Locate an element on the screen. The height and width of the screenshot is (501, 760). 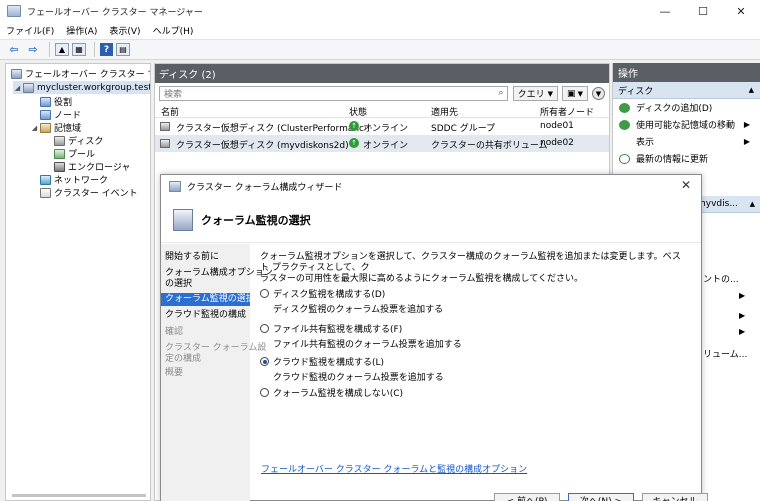
enclosure-icon is located at coordinates (59, 166).